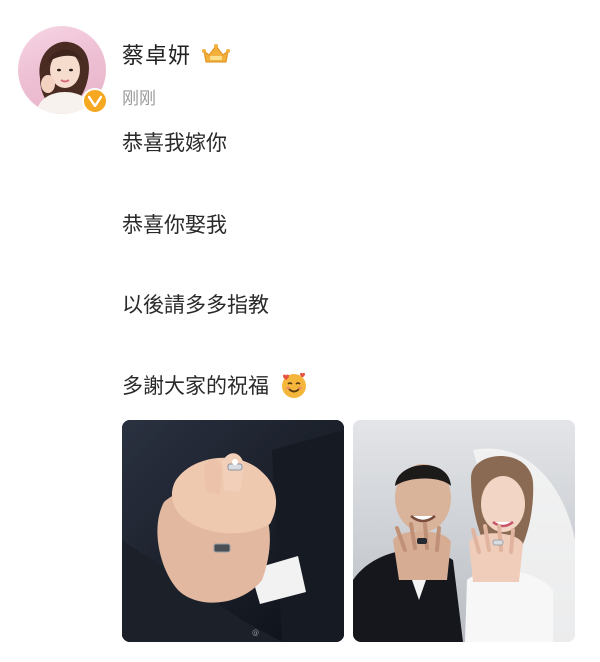 This screenshot has width=600, height=662. I want to click on username-row: 蔡卓妍, so click(176, 54).